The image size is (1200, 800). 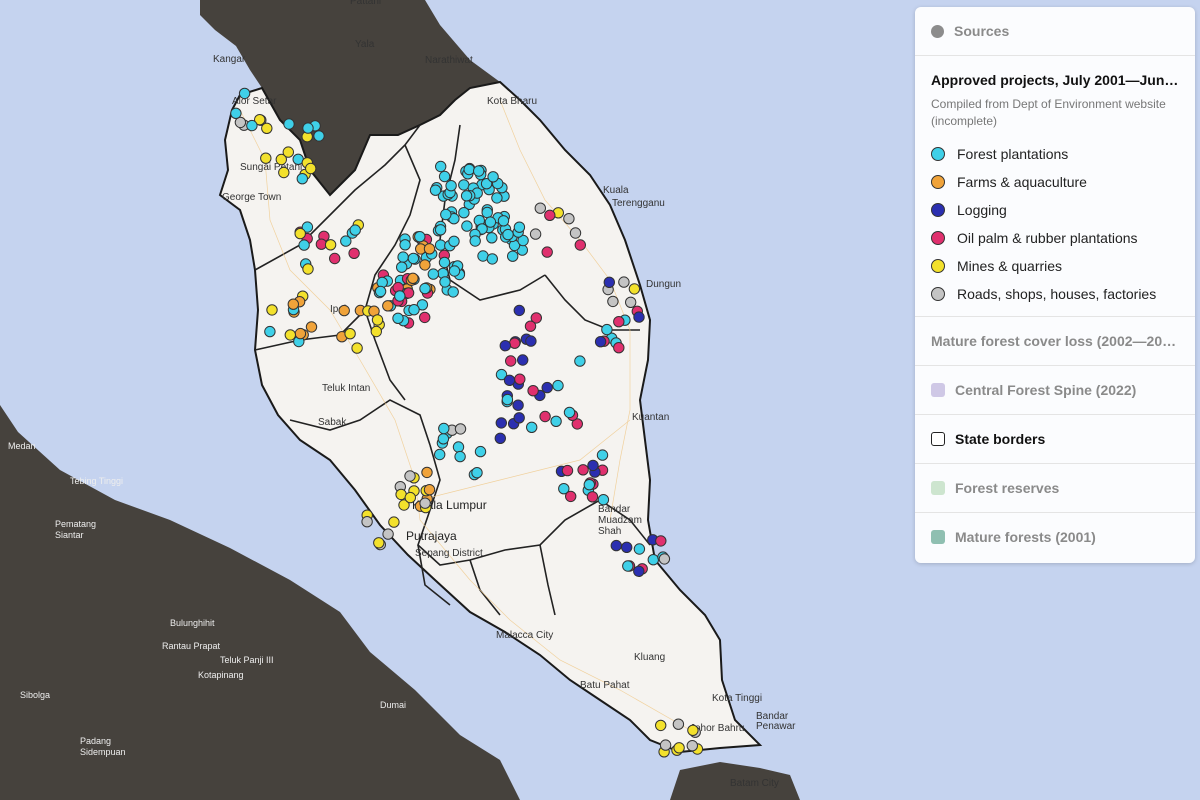 I want to click on layer-toggle: Mature forest cover loss (2002—2022), so click(x=1055, y=341).